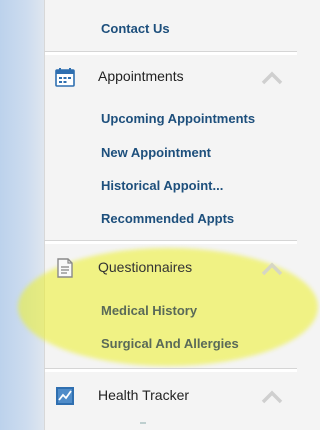 This screenshot has width=320, height=430. Describe the element at coordinates (65, 396) in the screenshot. I see `chart-icon` at that location.